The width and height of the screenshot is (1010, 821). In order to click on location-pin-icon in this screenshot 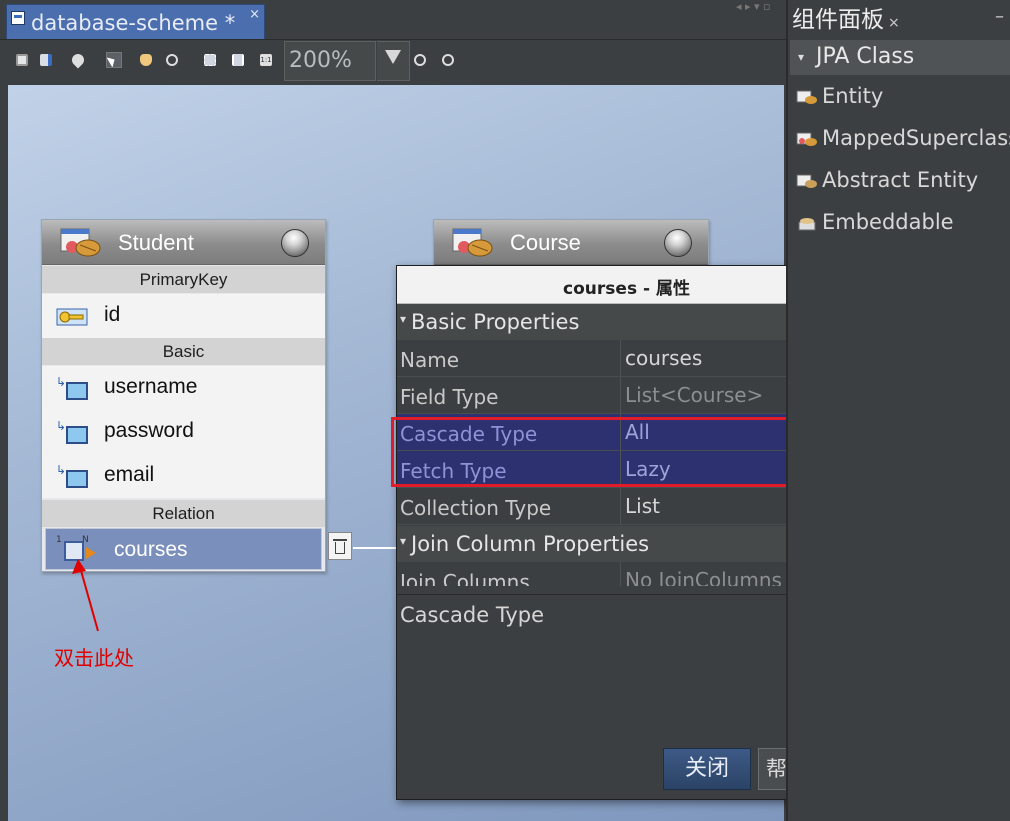, I will do `click(78, 60)`.